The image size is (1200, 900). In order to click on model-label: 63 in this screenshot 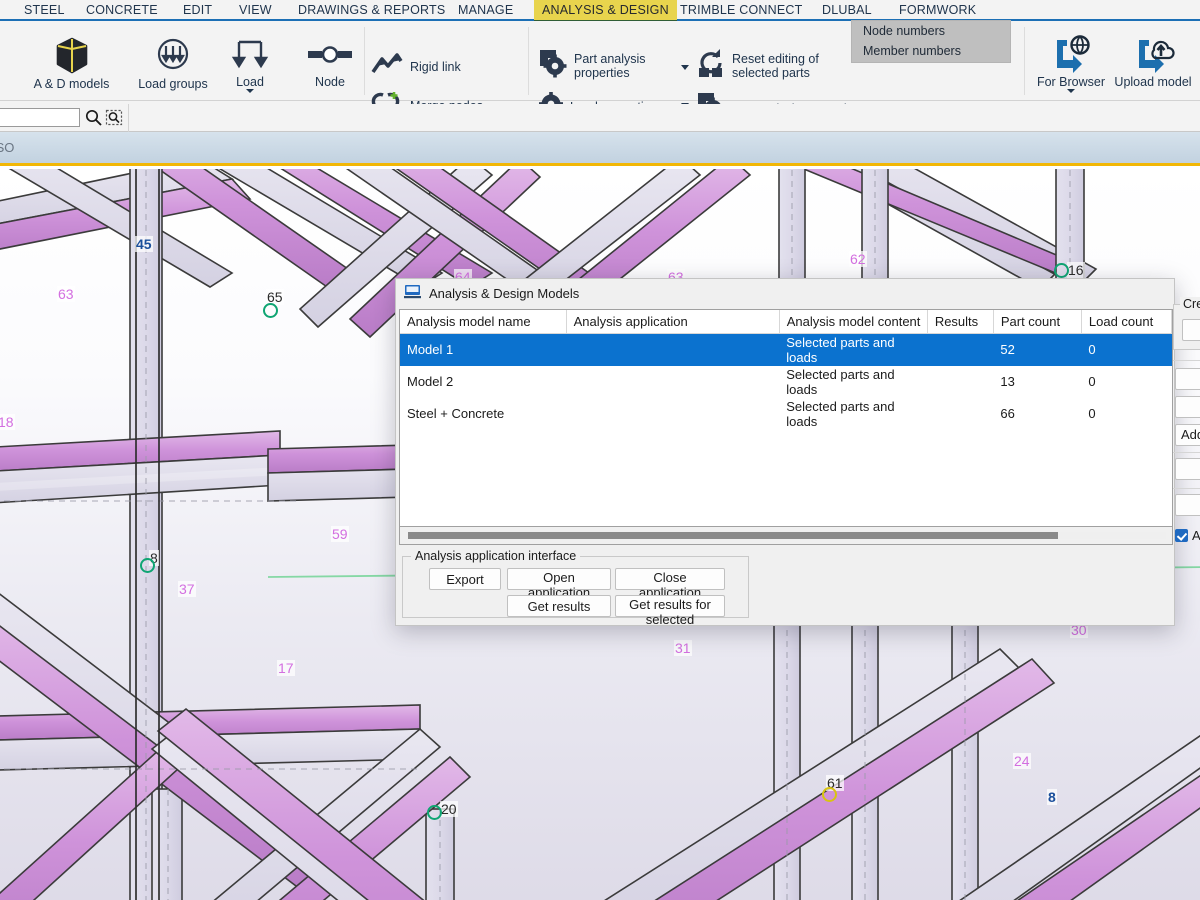, I will do `click(66, 294)`.